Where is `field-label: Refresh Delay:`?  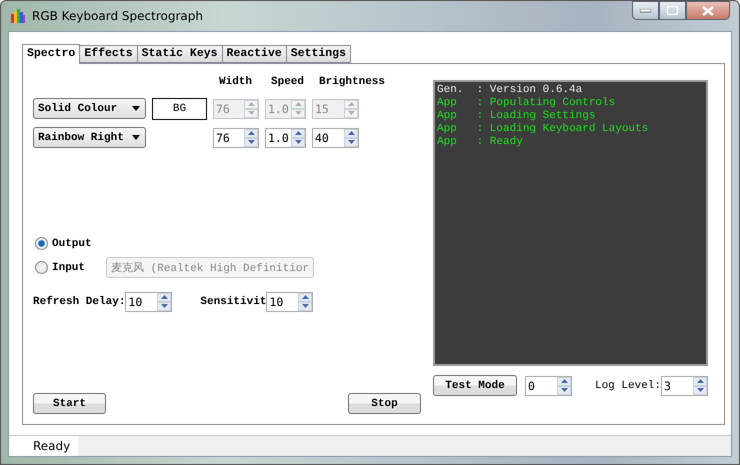 field-label: Refresh Delay: is located at coordinates (79, 302).